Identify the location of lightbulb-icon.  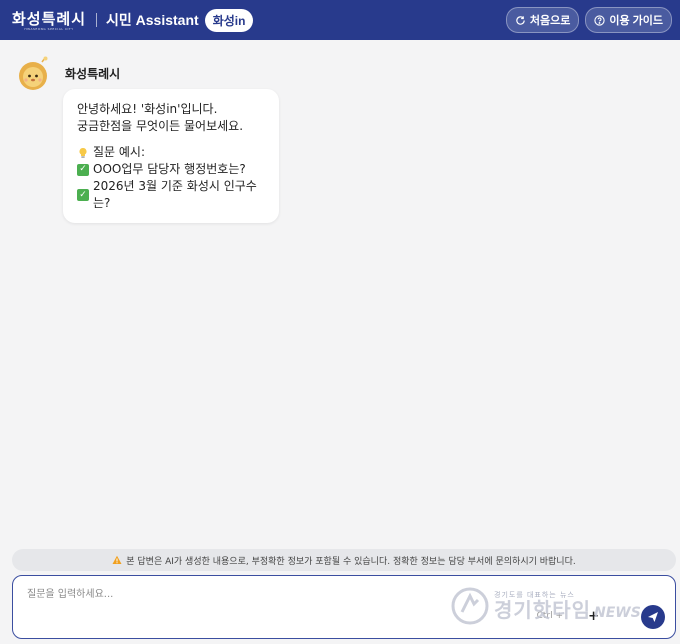
(83, 152).